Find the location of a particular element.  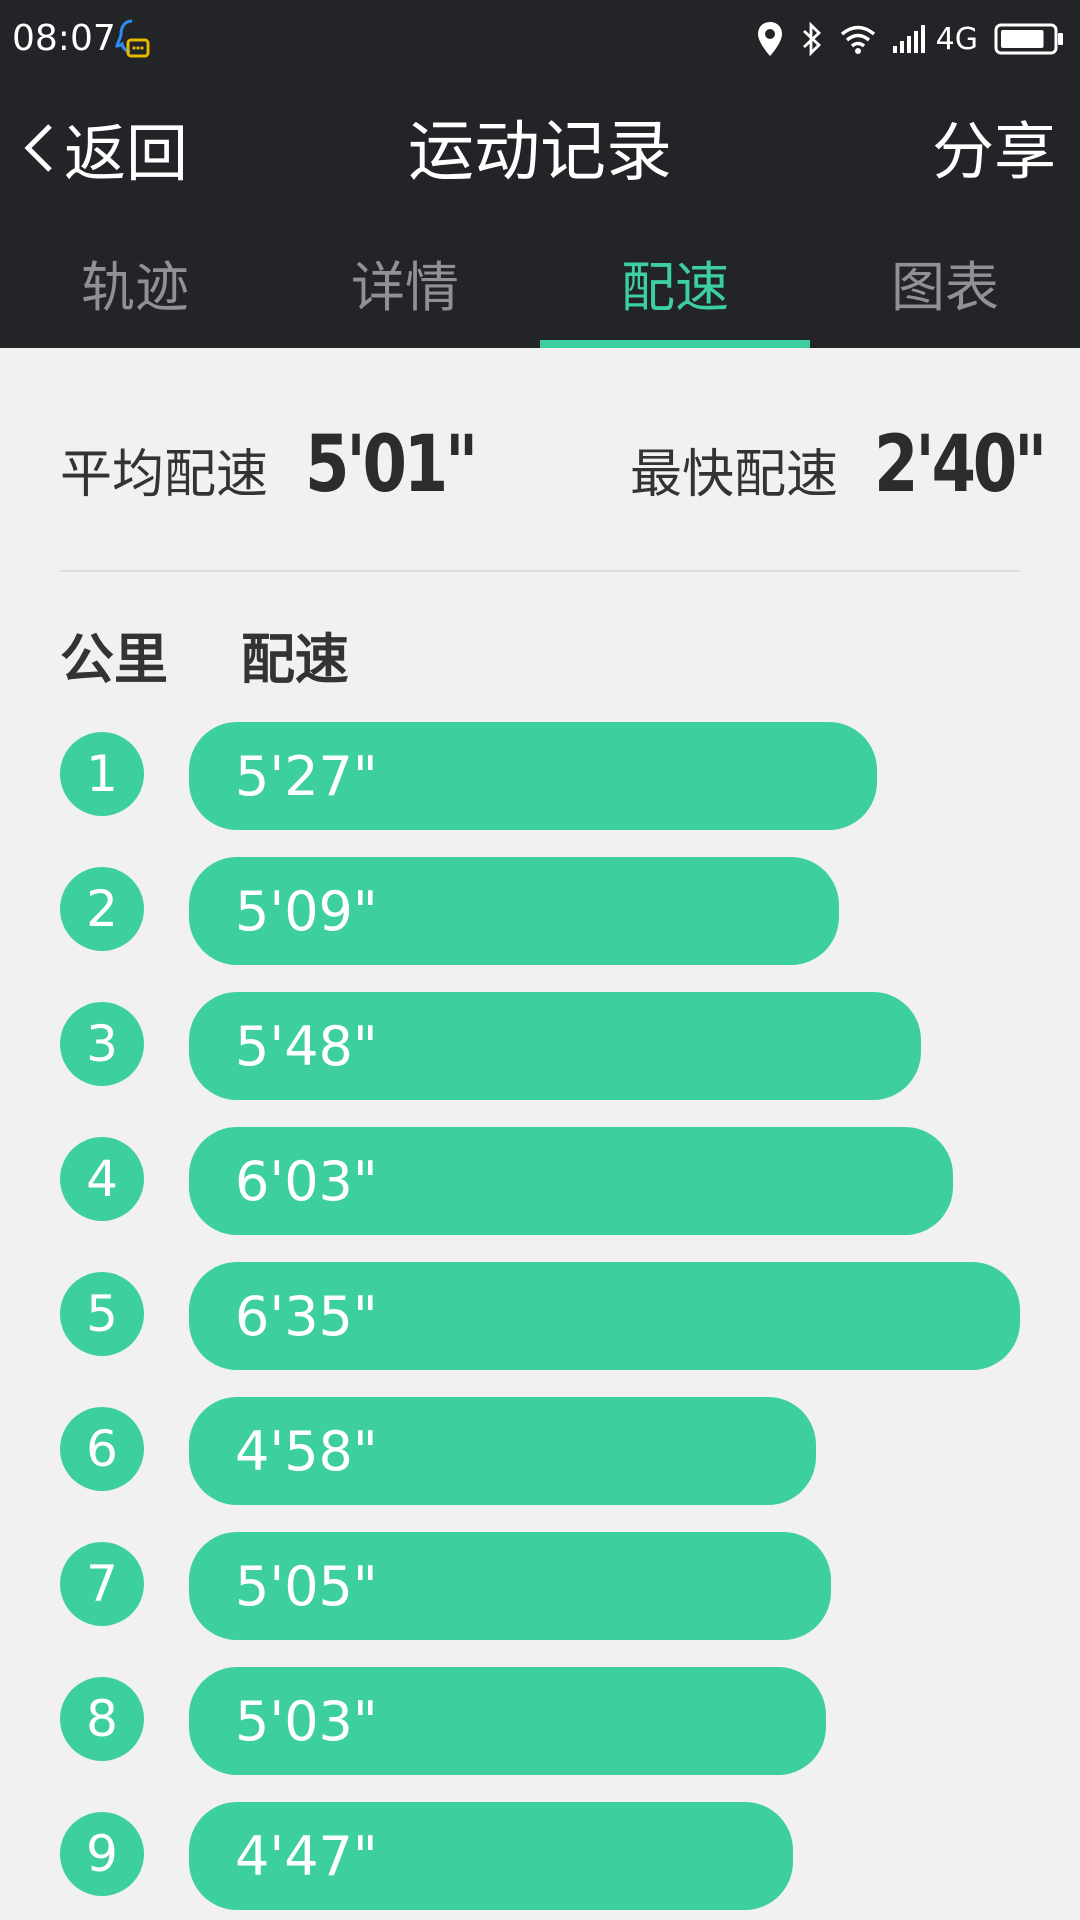

km-number-badge: 6 is located at coordinates (102, 1449).